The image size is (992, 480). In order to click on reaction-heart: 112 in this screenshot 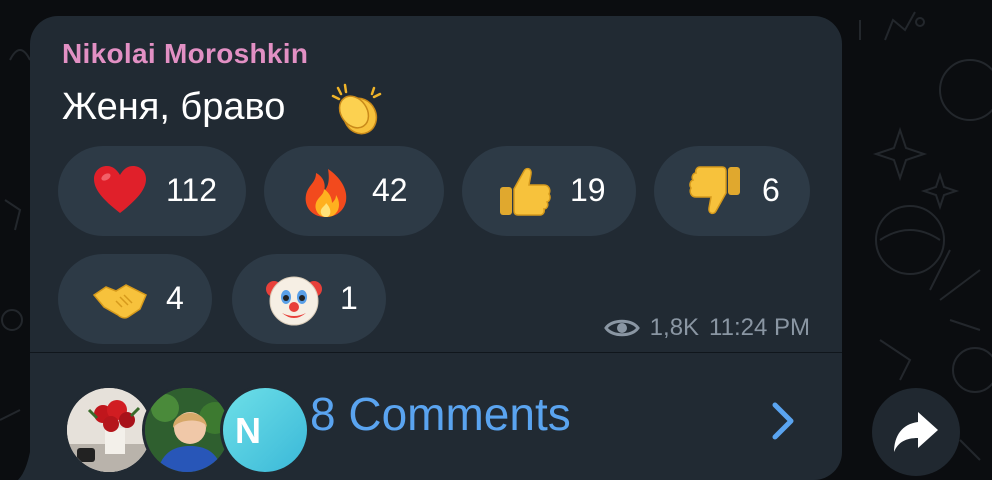, I will do `click(152, 191)`.